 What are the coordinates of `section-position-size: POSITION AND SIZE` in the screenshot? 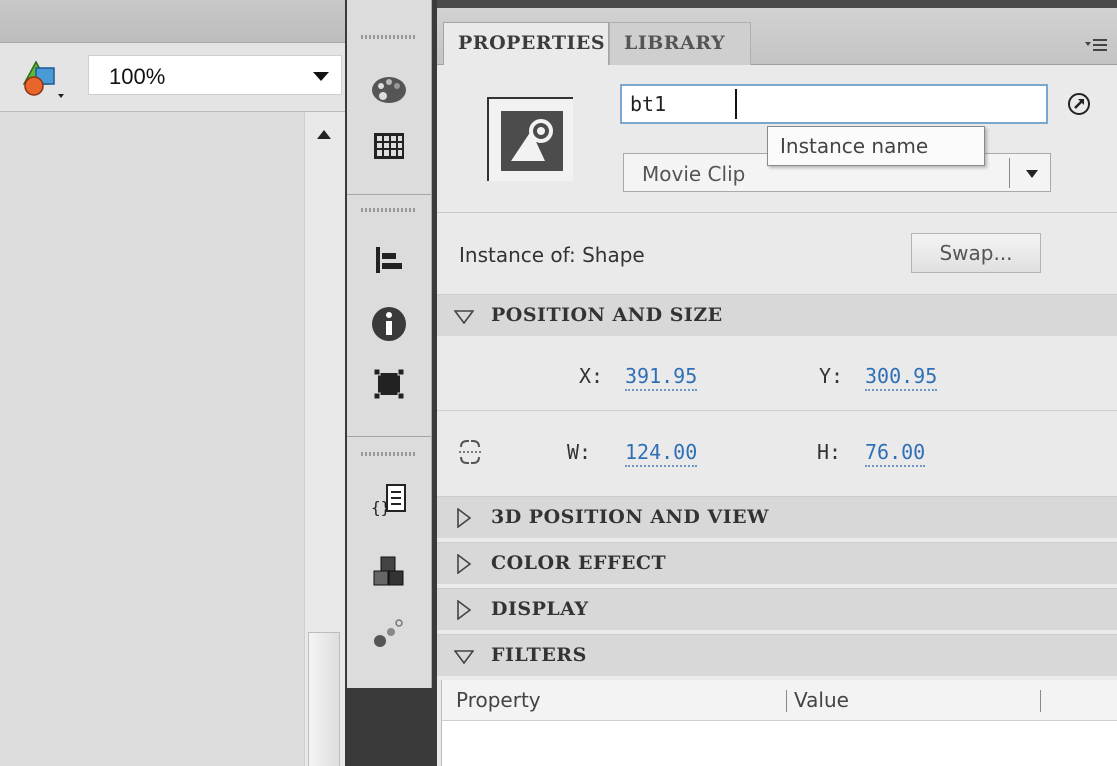 It's located at (777, 315).